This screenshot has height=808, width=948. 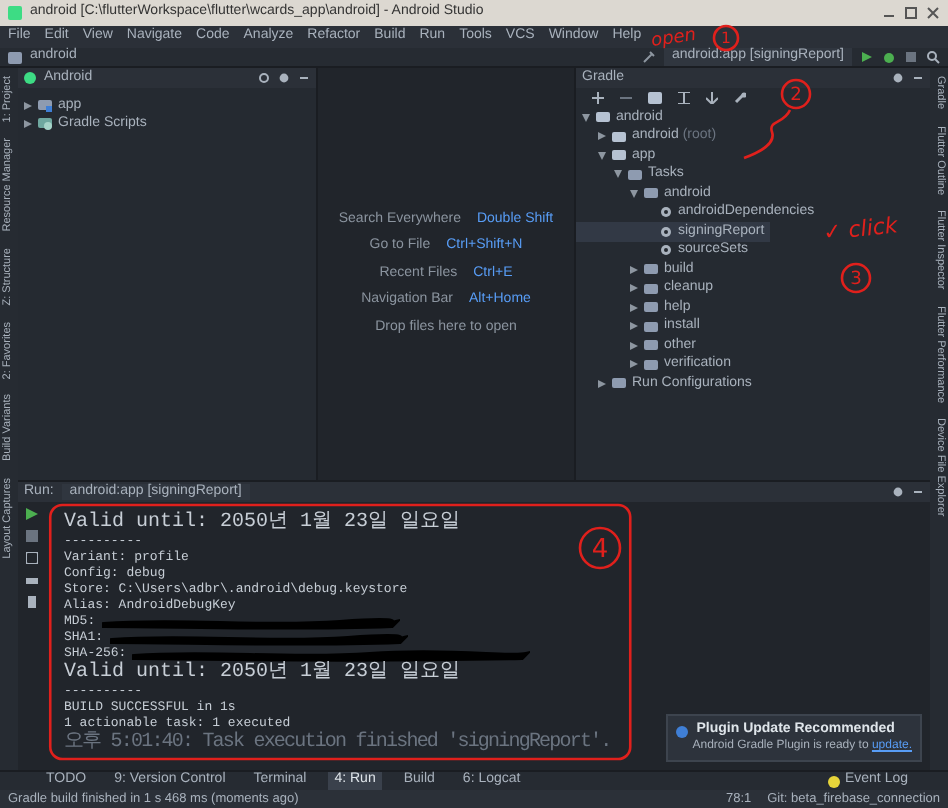 I want to click on event-log-icon, so click(x=834, y=781).